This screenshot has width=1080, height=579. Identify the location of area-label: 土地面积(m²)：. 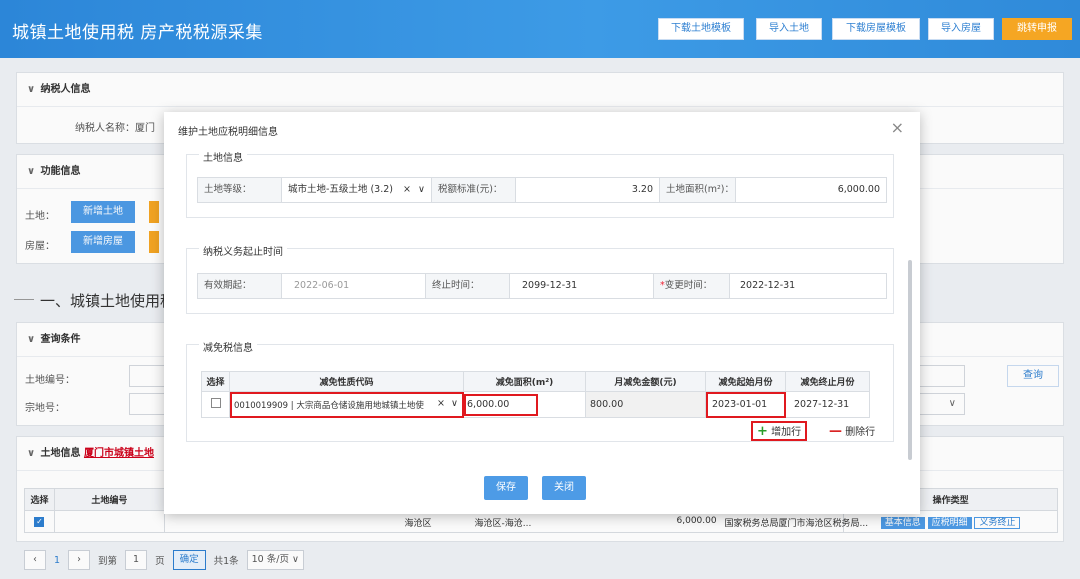
(698, 190).